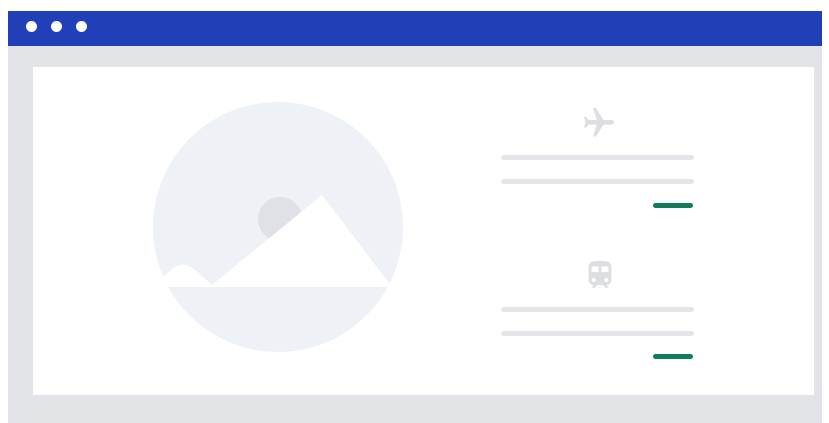 Image resolution: width=829 pixels, height=423 pixels. What do you see at coordinates (415, 28) in the screenshot?
I see `title-bar` at bounding box center [415, 28].